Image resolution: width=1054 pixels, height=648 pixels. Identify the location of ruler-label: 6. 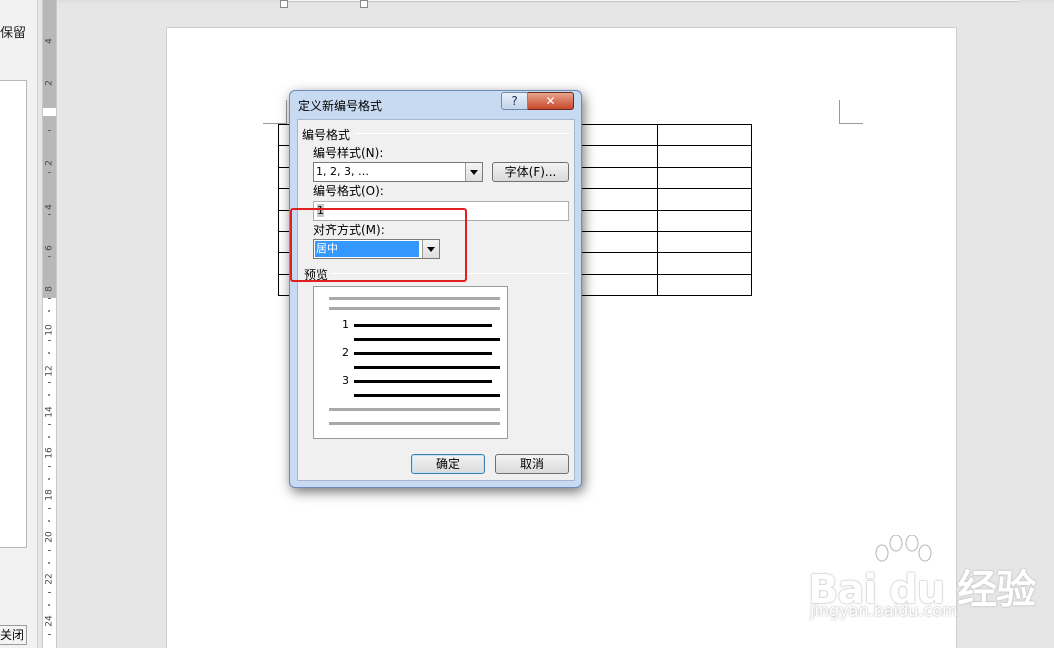
(49, 248).